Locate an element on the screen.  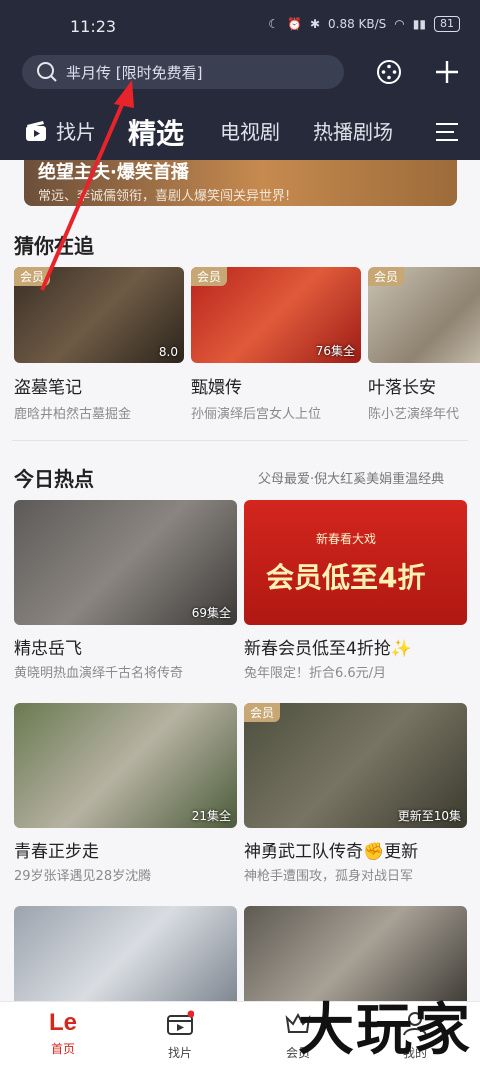
watermark: 大玩家 is located at coordinates (385, 1030).